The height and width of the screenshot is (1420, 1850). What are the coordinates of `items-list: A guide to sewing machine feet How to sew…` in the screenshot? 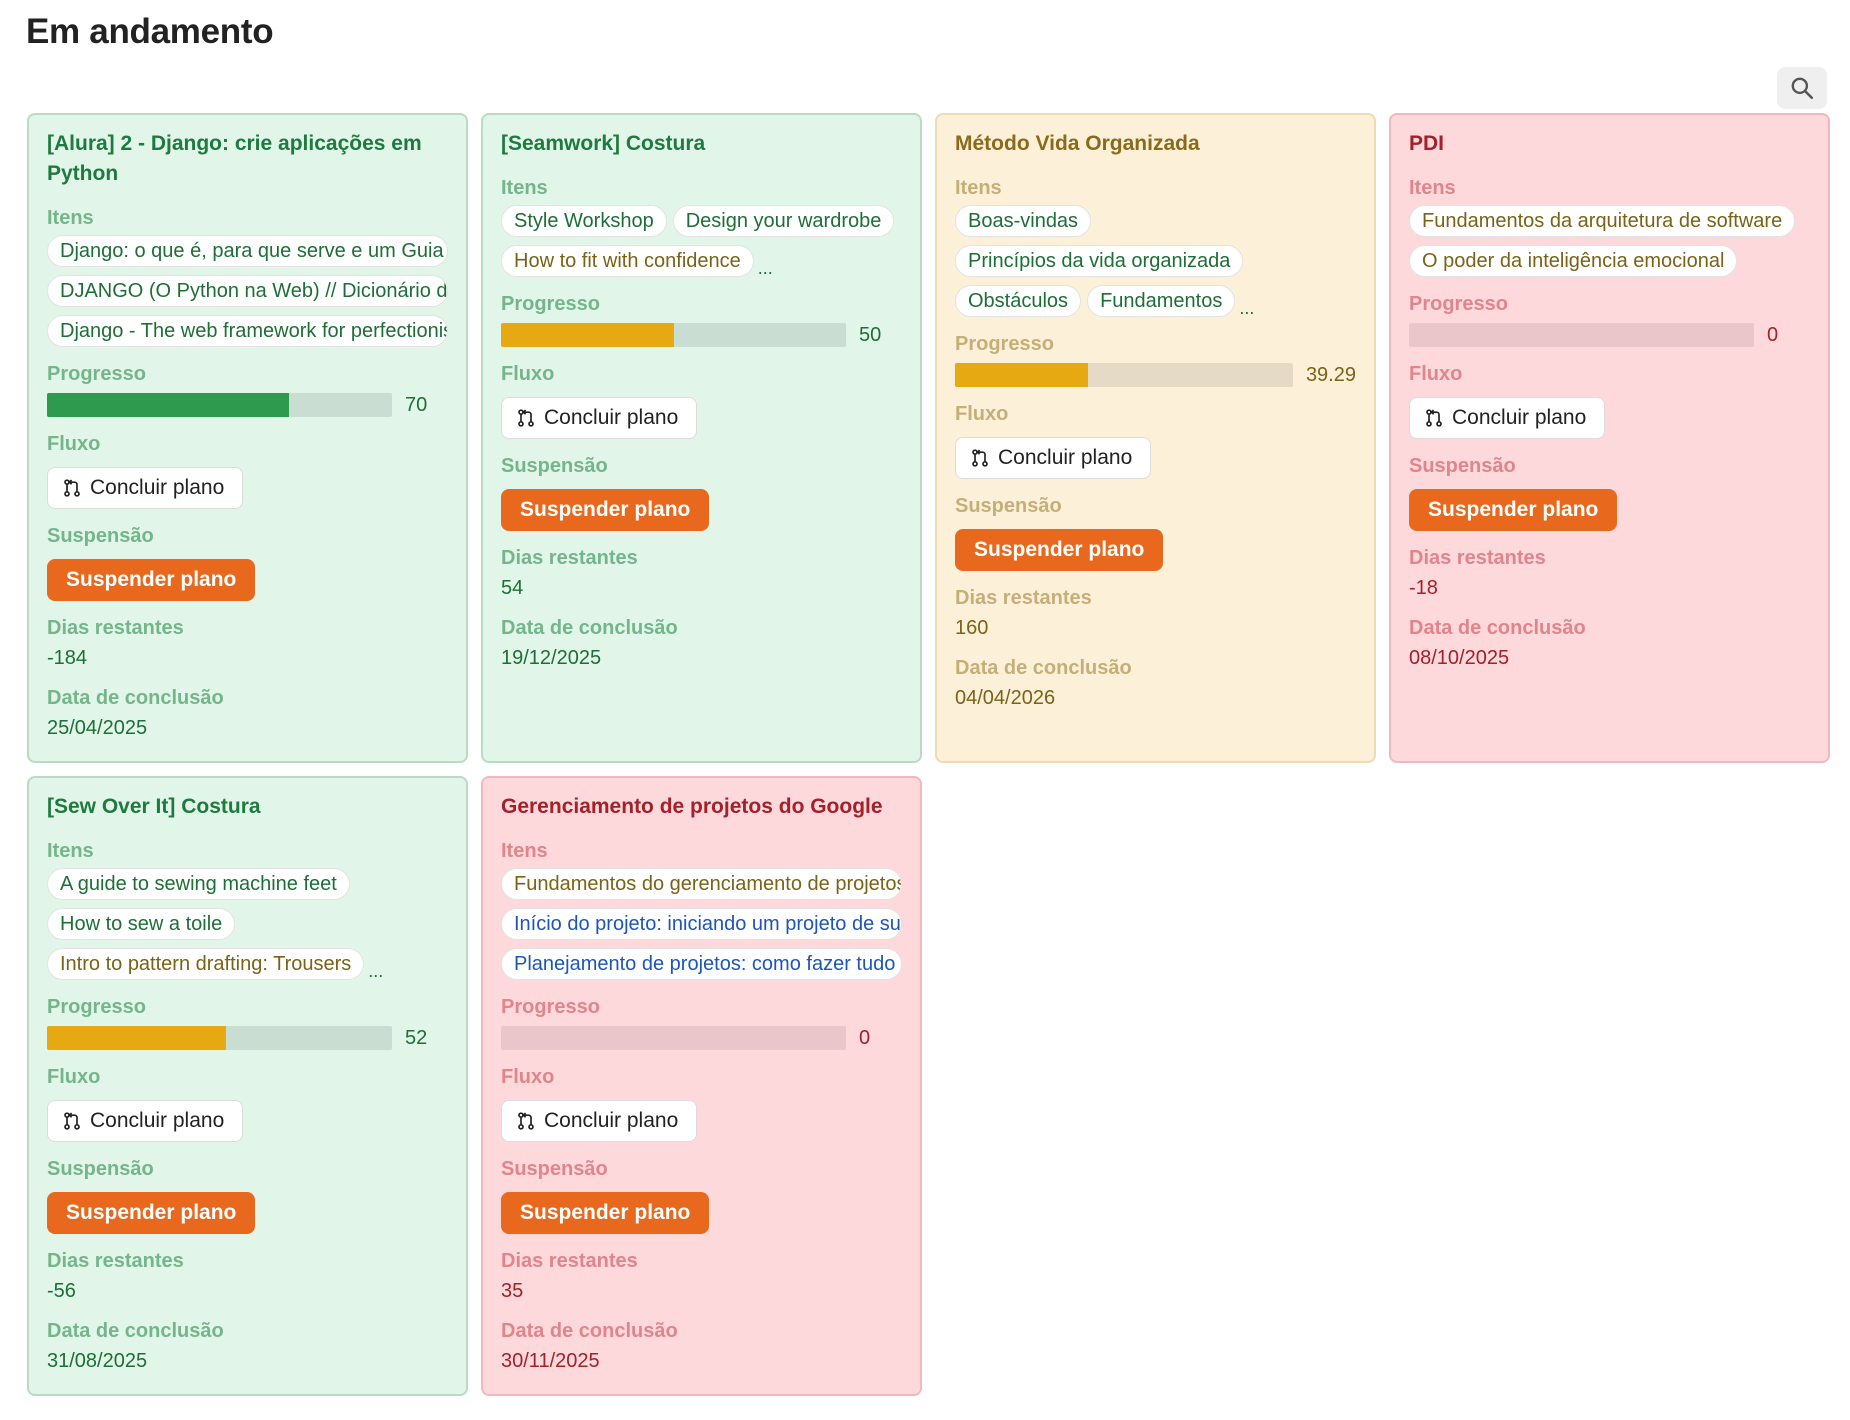 It's located at (247, 924).